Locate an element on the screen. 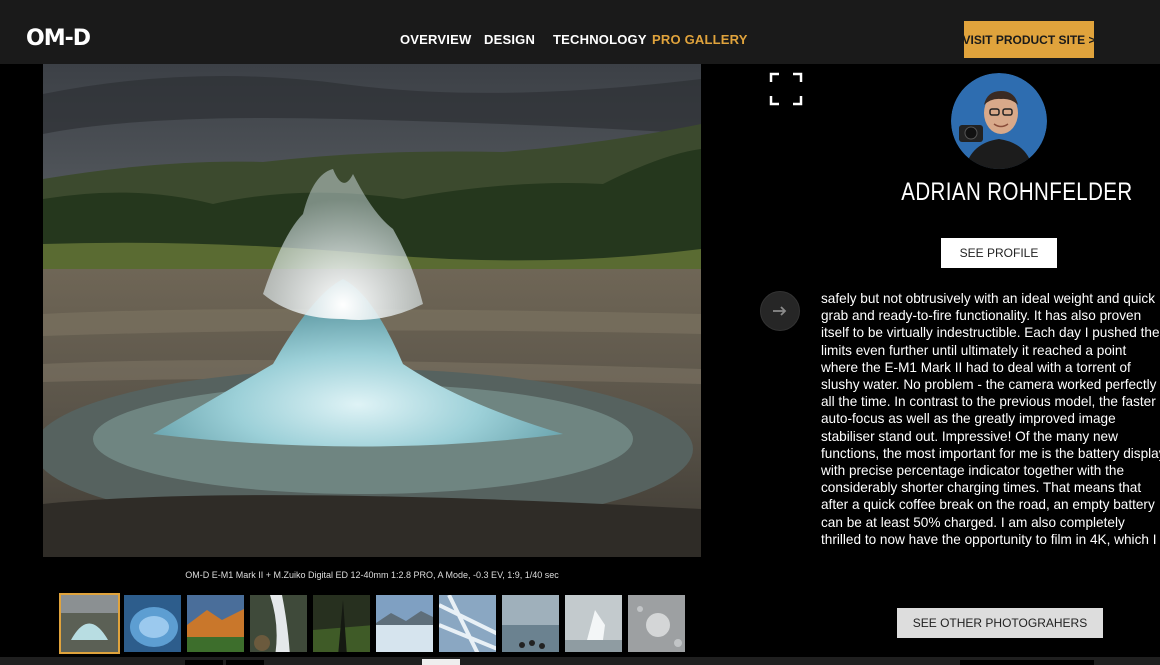  arrow-right-icon is located at coordinates (780, 311).